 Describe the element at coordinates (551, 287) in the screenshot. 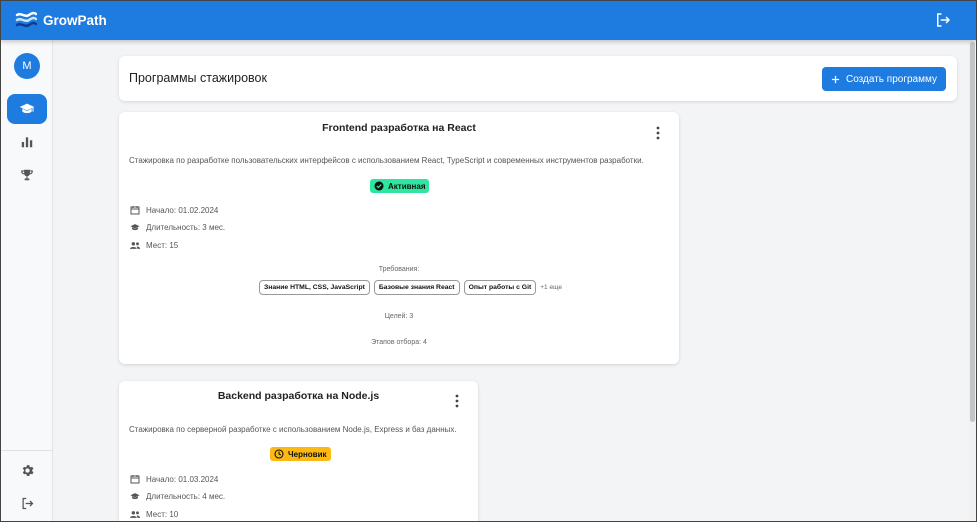

I see `requirements-more: +1 еще` at that location.